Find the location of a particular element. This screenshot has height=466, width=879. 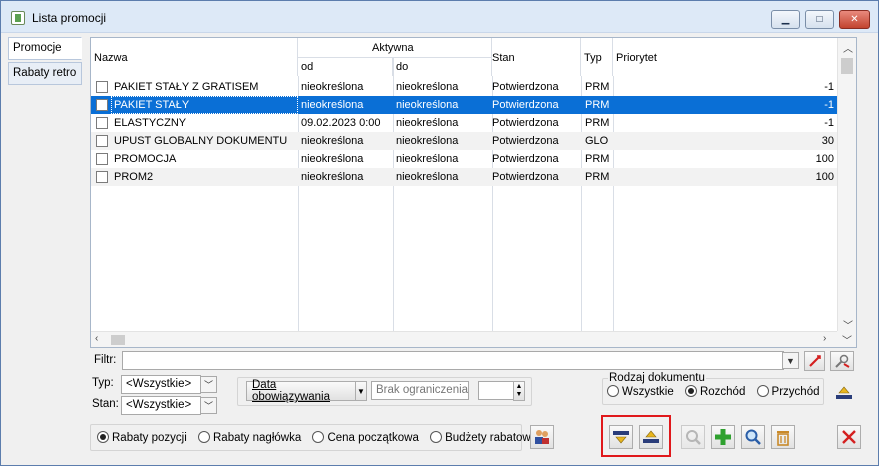

date-filter-dropdown-icon: ▼ is located at coordinates (361, 391).